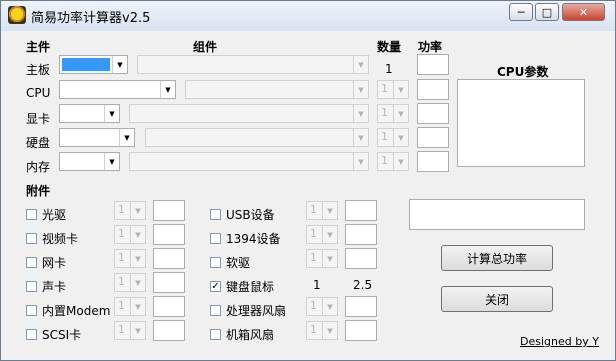 The width and height of the screenshot is (616, 361). I want to click on case-fan-power-field, so click(361, 330).